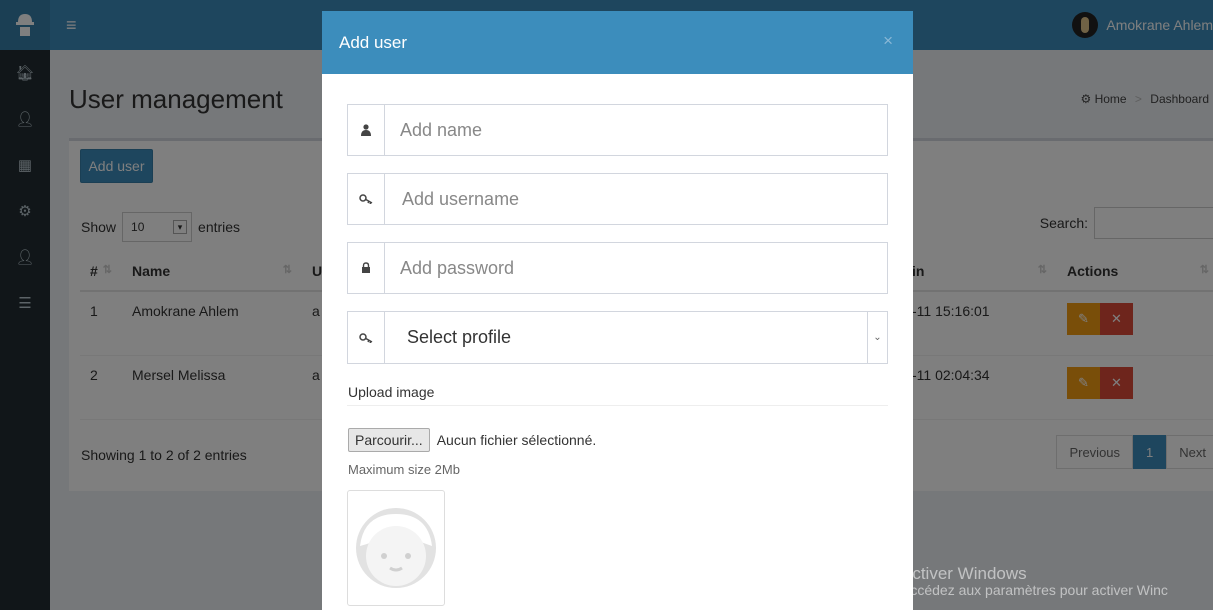 This screenshot has width=1213, height=610. What do you see at coordinates (452, 199) in the screenshot?
I see `username-input: Add username` at bounding box center [452, 199].